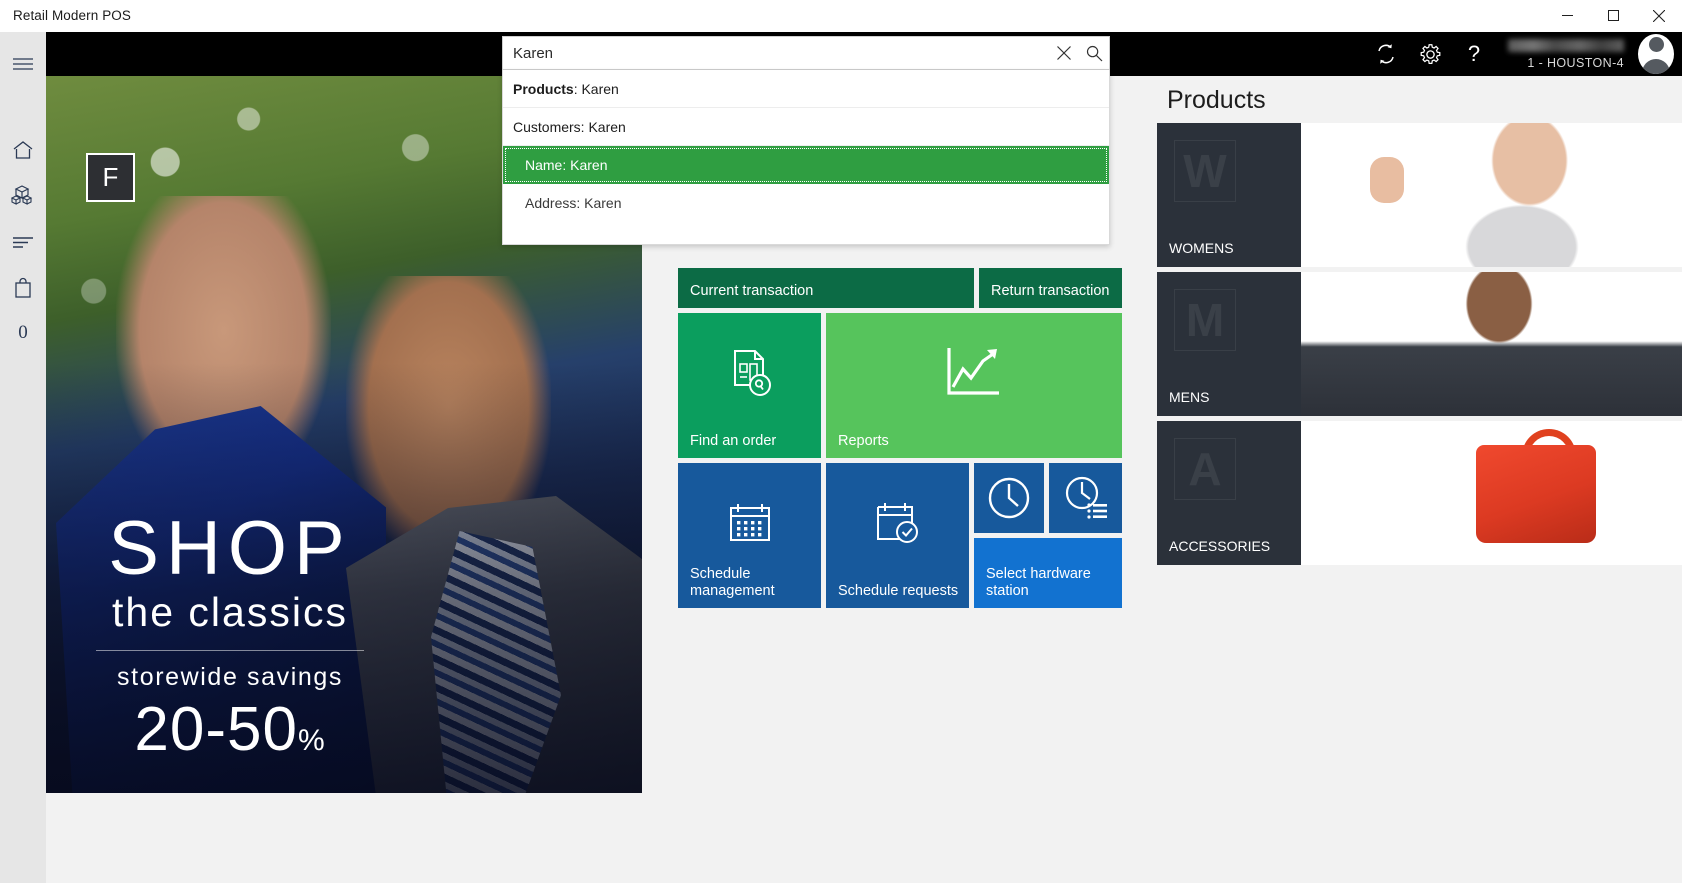 The height and width of the screenshot is (883, 1682). Describe the element at coordinates (72, 15) in the screenshot. I see `window-title: Retail Modern POS` at that location.